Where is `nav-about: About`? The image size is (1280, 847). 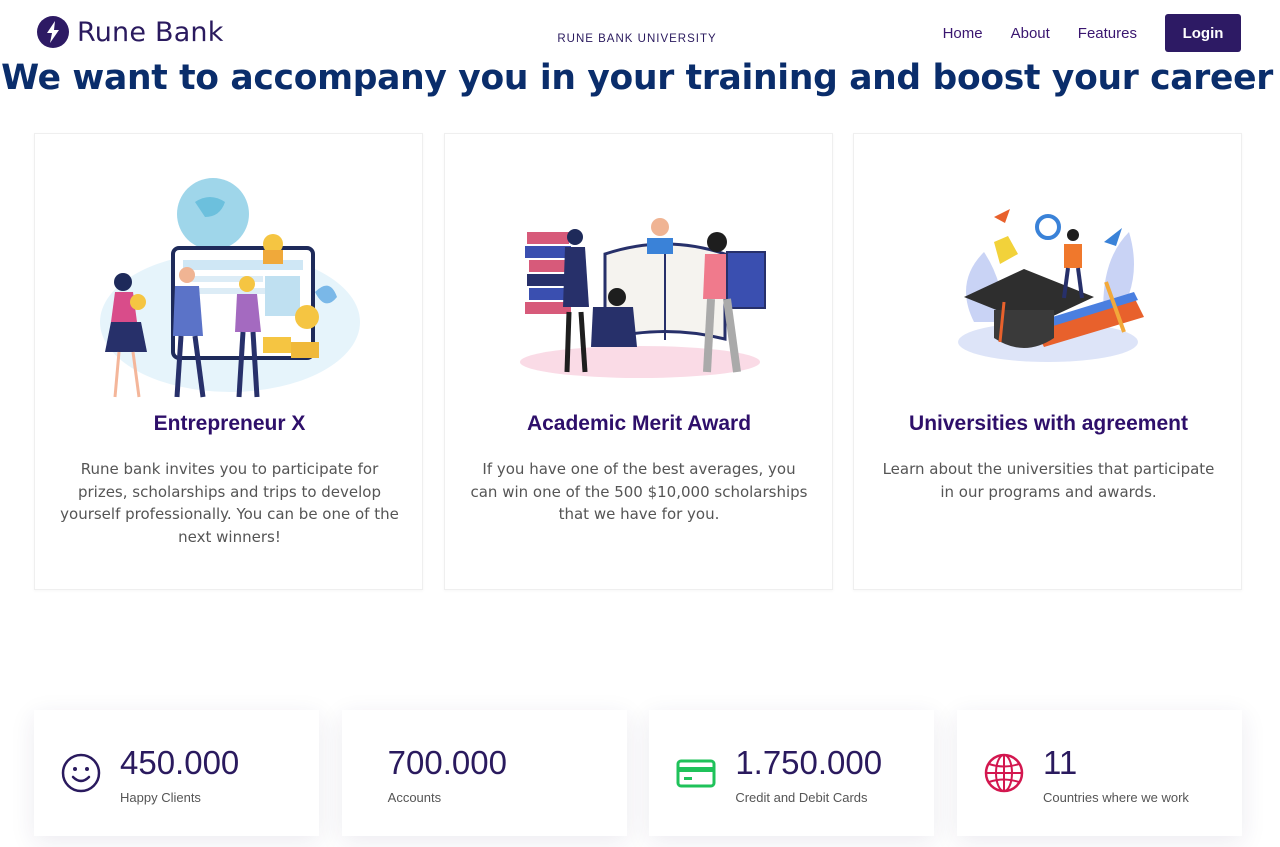
nav-about: About is located at coordinates (1030, 33).